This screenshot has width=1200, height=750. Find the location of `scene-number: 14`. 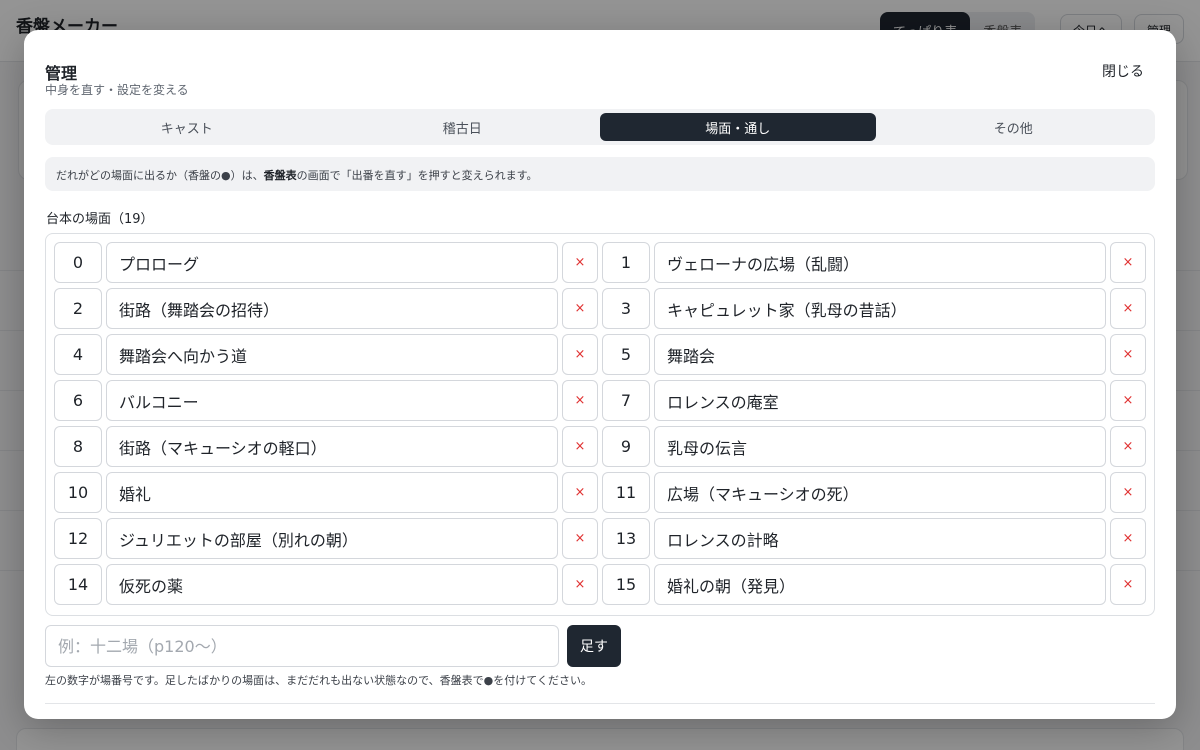

scene-number: 14 is located at coordinates (78, 584).